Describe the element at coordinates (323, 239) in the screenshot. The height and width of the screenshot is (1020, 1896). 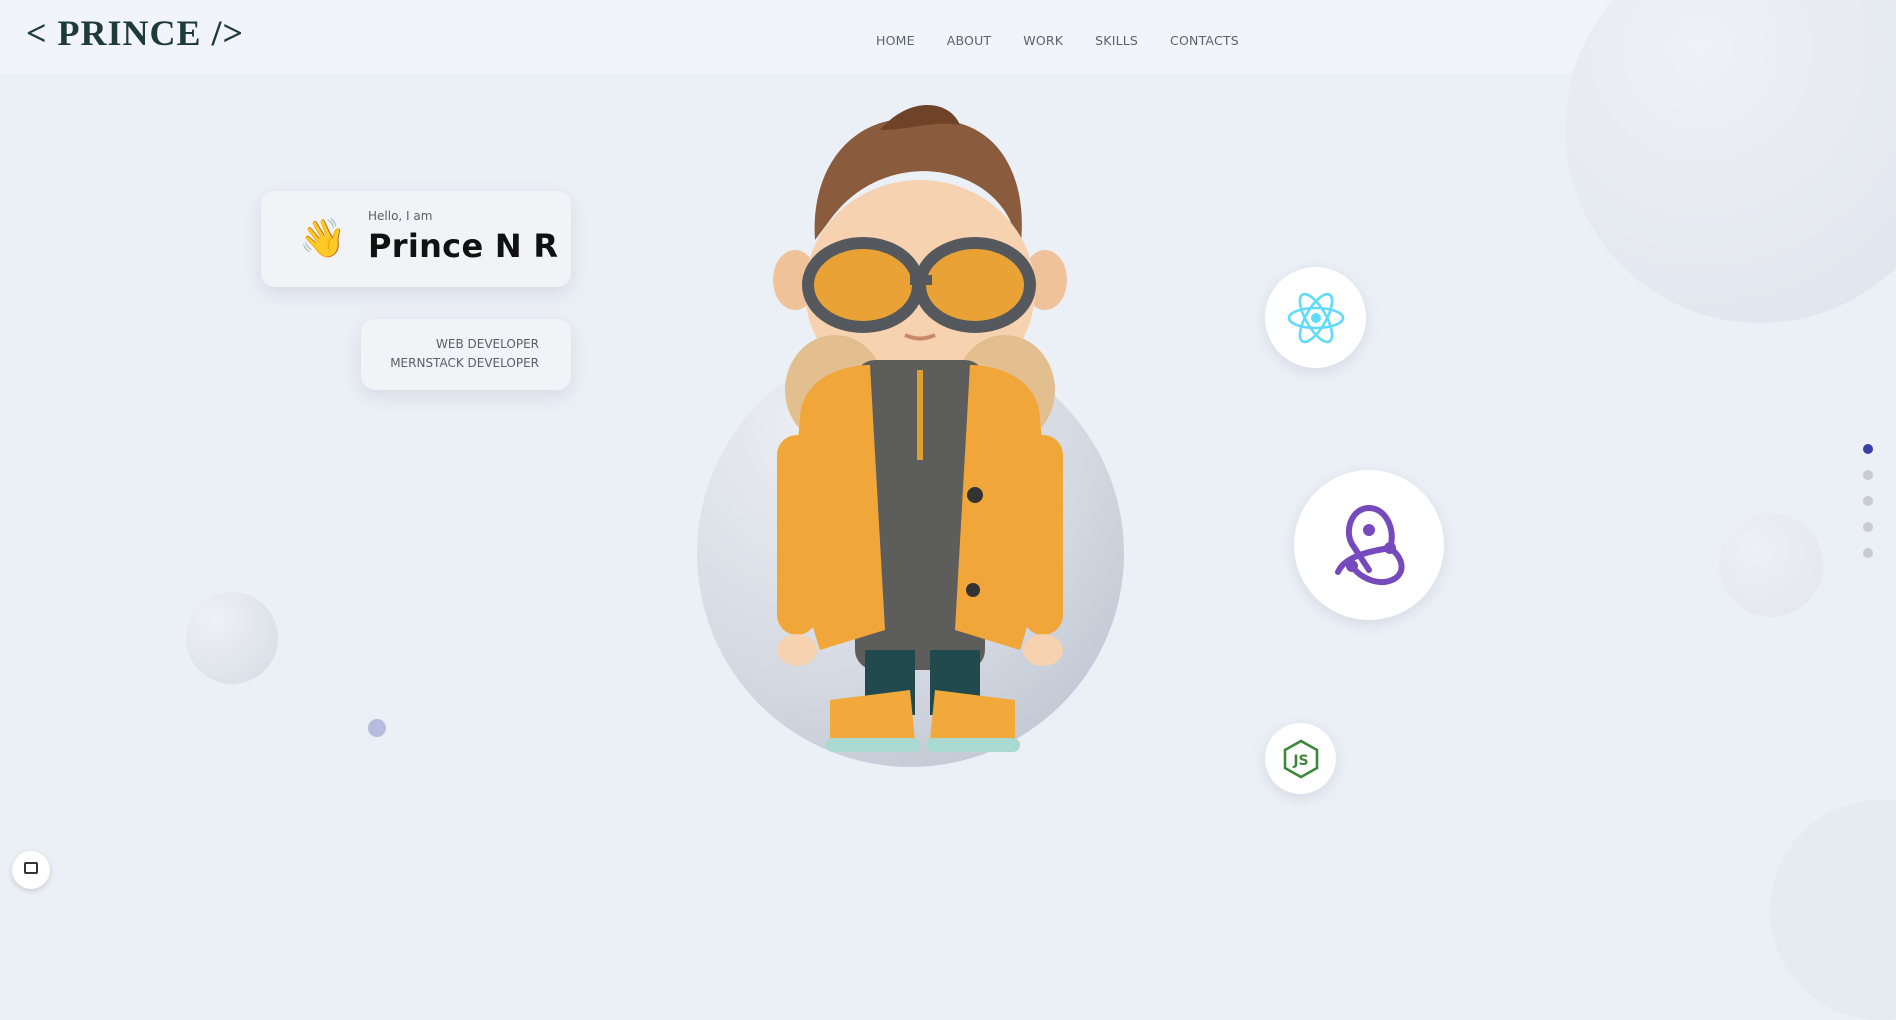
I see `waving-hand-icon: 👋` at that location.